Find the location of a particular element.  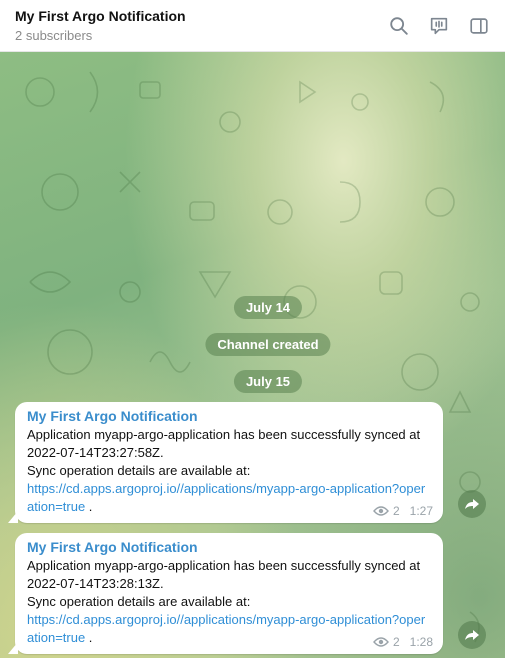

date-separator: July 15 is located at coordinates (268, 381).